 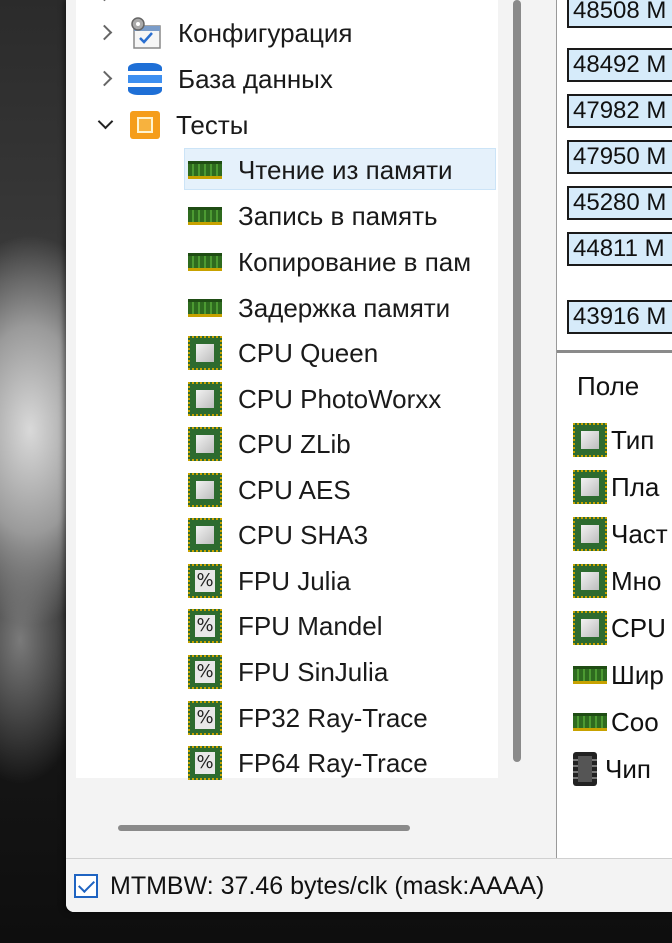 What do you see at coordinates (628, 768) in the screenshot?
I see `field-label: Чип` at bounding box center [628, 768].